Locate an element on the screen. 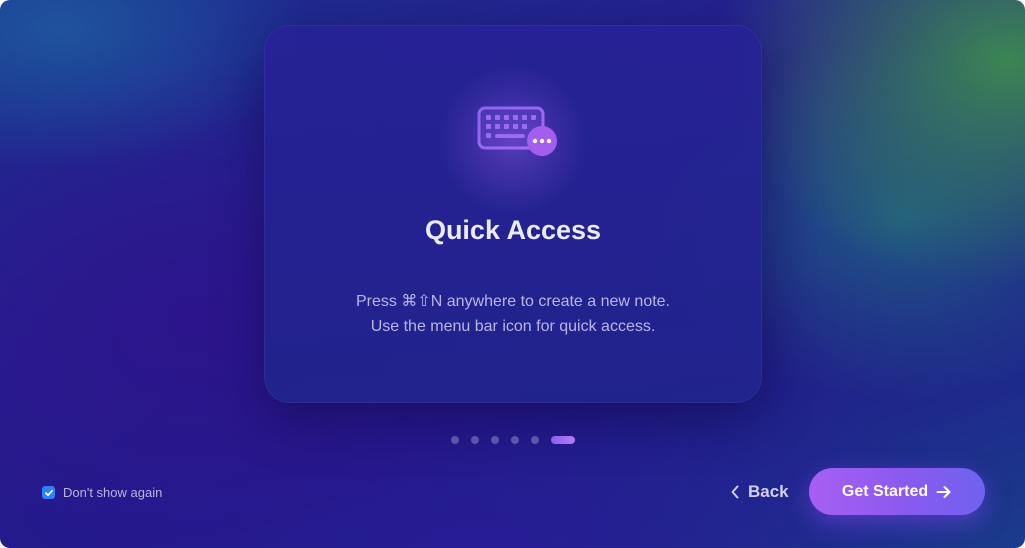 This screenshot has height=548, width=1025. card-title: Quick Access is located at coordinates (513, 230).